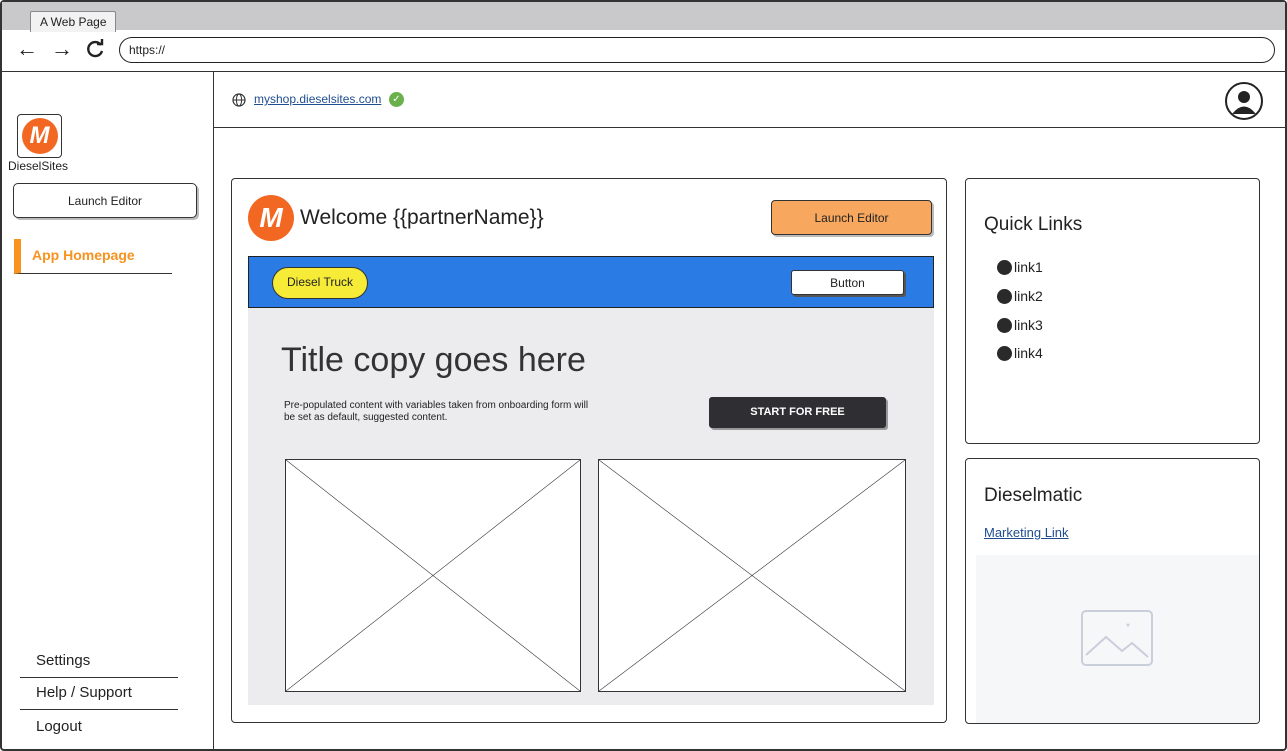  What do you see at coordinates (433, 575) in the screenshot?
I see `image-placeholder-left` at bounding box center [433, 575].